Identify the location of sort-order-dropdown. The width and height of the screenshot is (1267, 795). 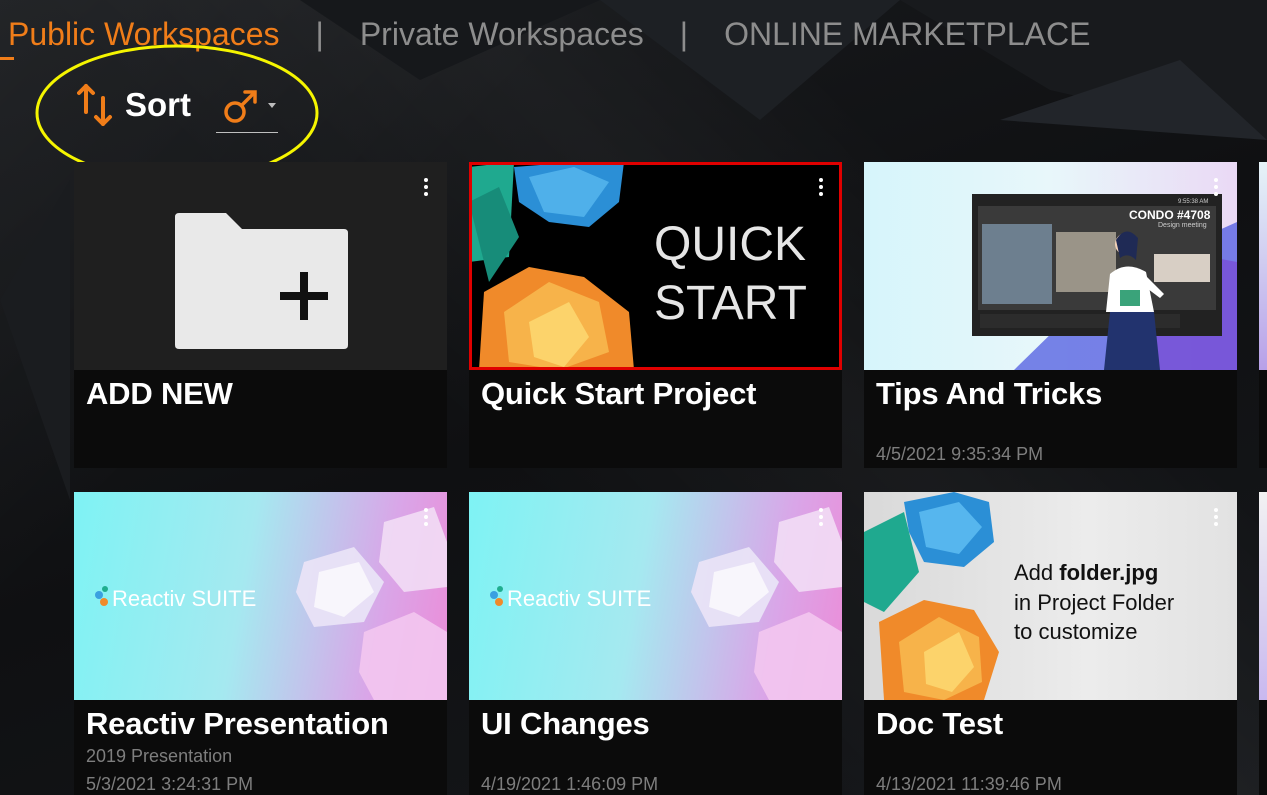
(247, 108).